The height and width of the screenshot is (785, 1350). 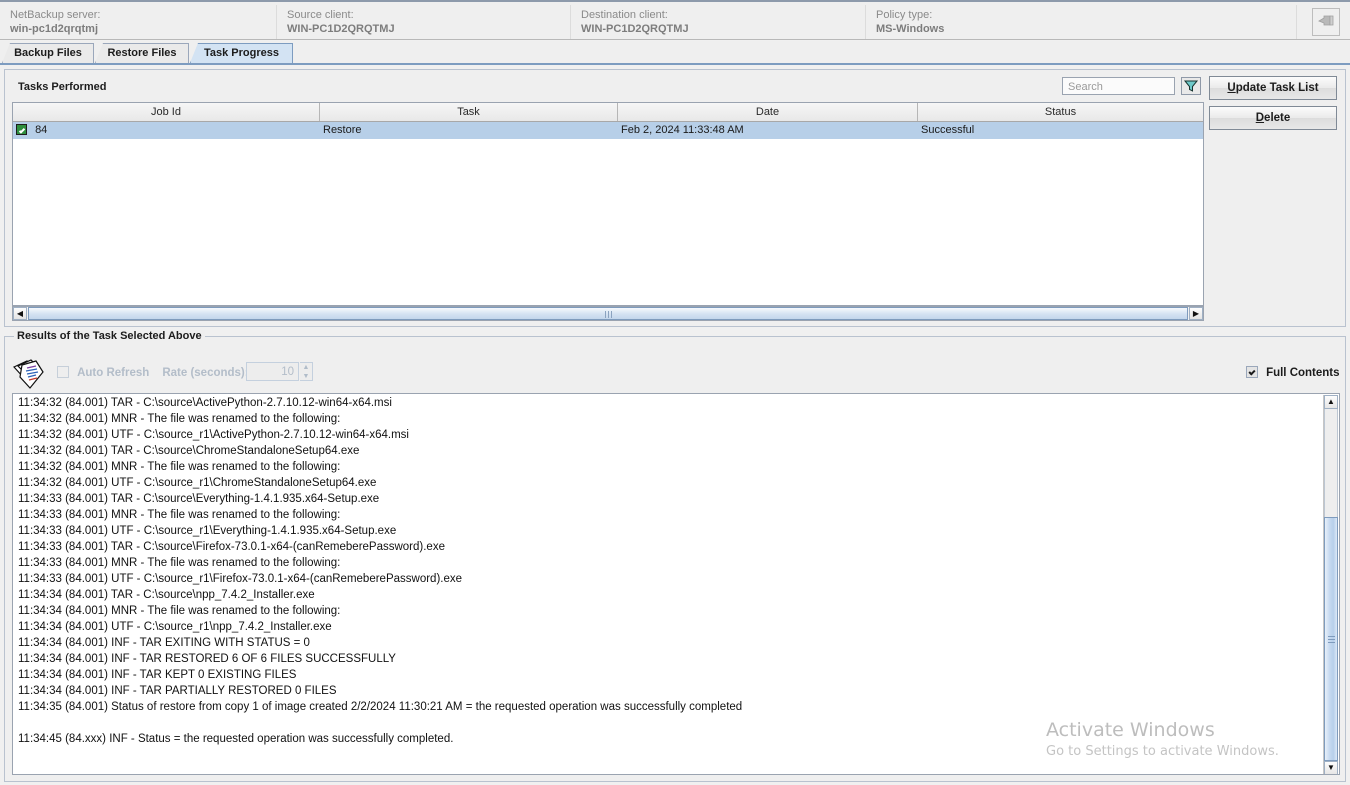 What do you see at coordinates (166, 112) in the screenshot?
I see `column-header-job-id: Job Id` at bounding box center [166, 112].